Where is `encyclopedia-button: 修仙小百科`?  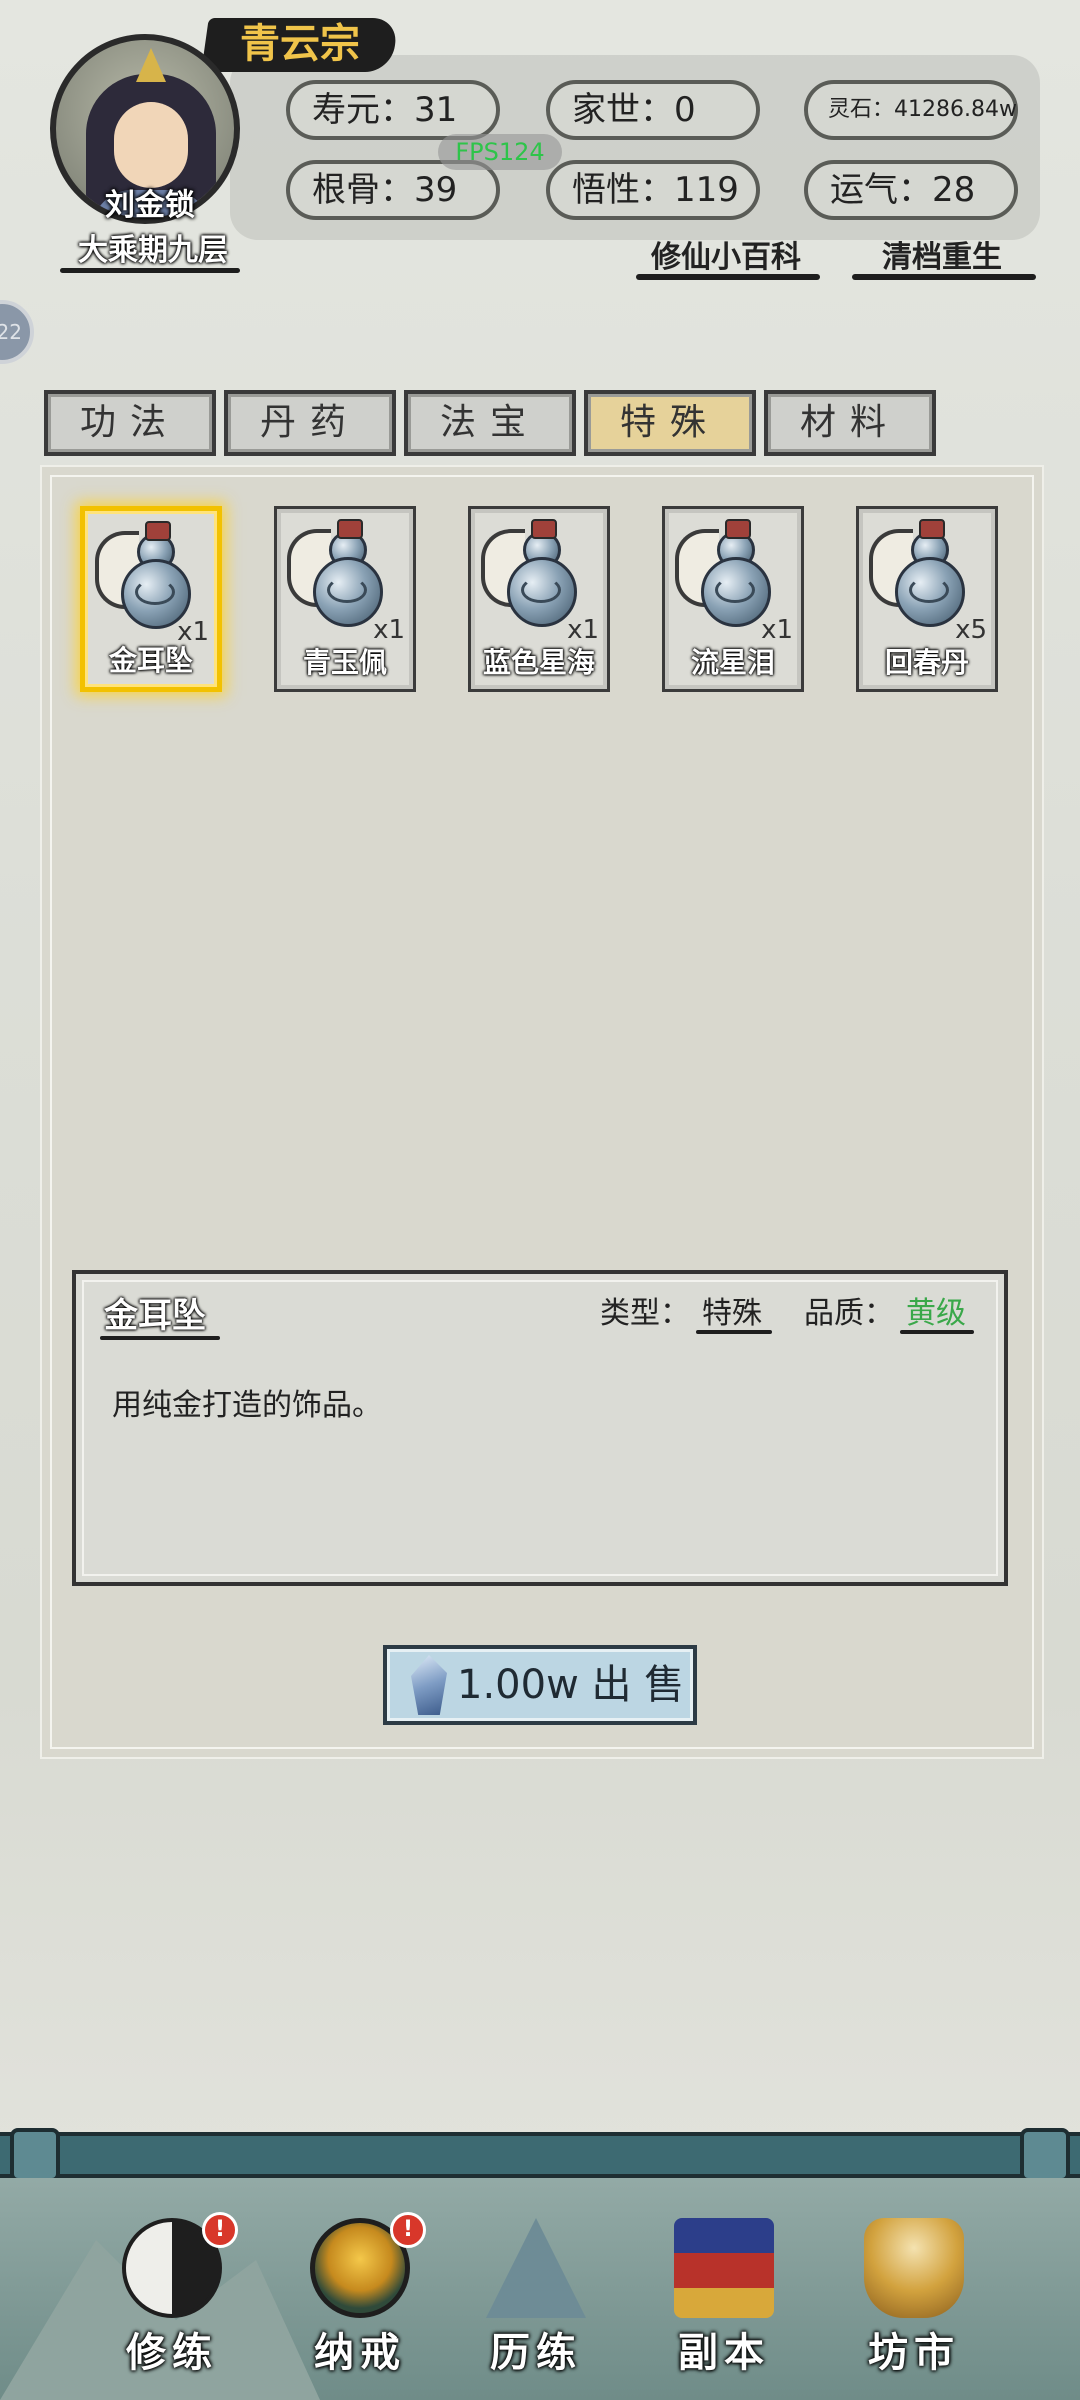 encyclopedia-button: 修仙小百科 is located at coordinates (726, 254).